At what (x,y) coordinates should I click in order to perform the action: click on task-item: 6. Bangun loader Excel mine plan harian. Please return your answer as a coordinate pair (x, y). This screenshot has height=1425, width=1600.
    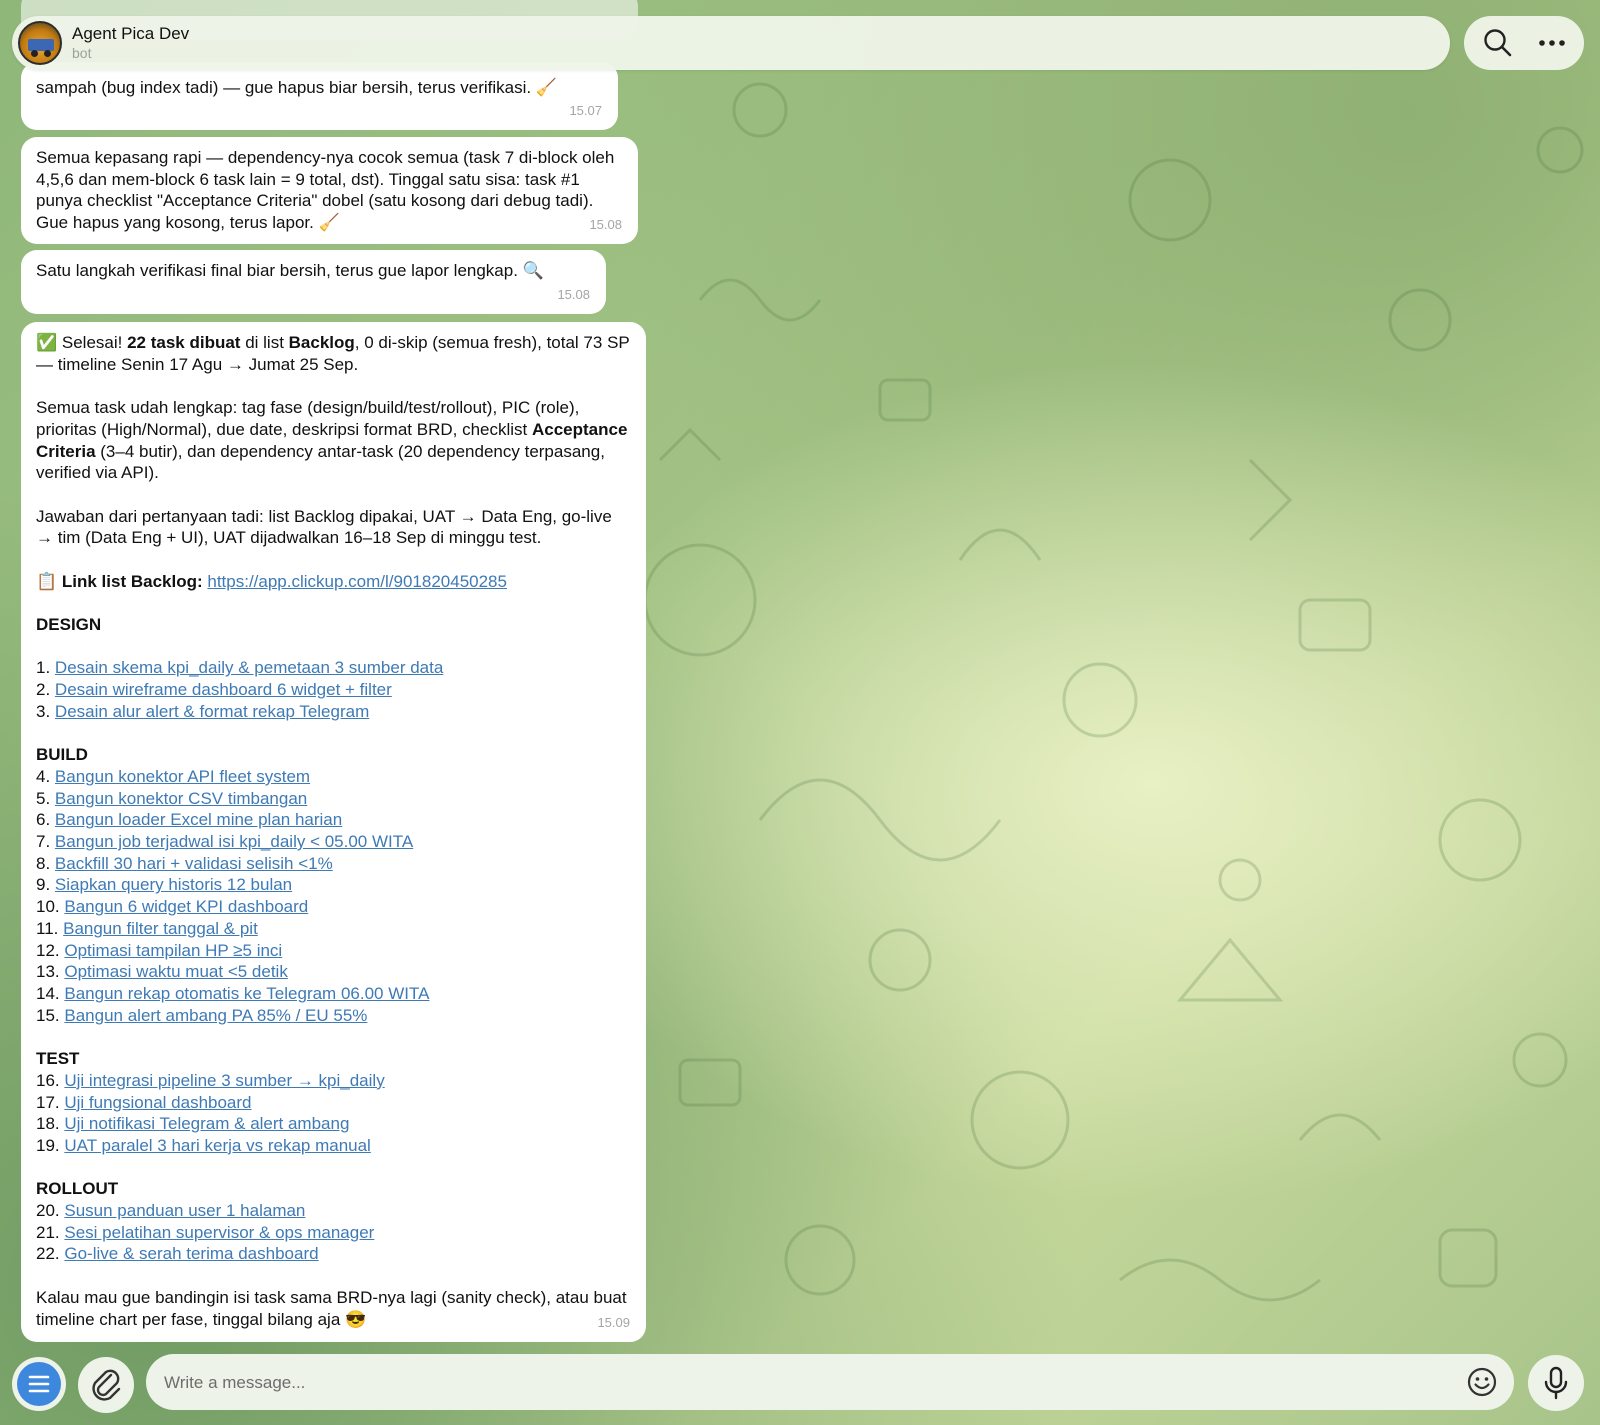
    Looking at the image, I should click on (189, 820).